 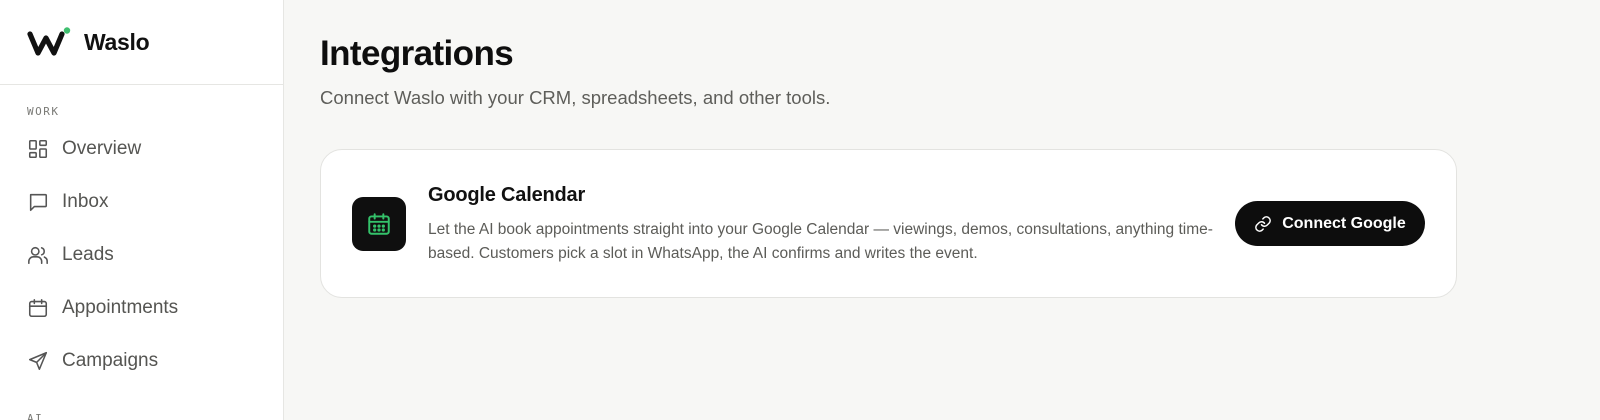 I want to click on sidebar-item-label: Appointments, so click(x=120, y=307).